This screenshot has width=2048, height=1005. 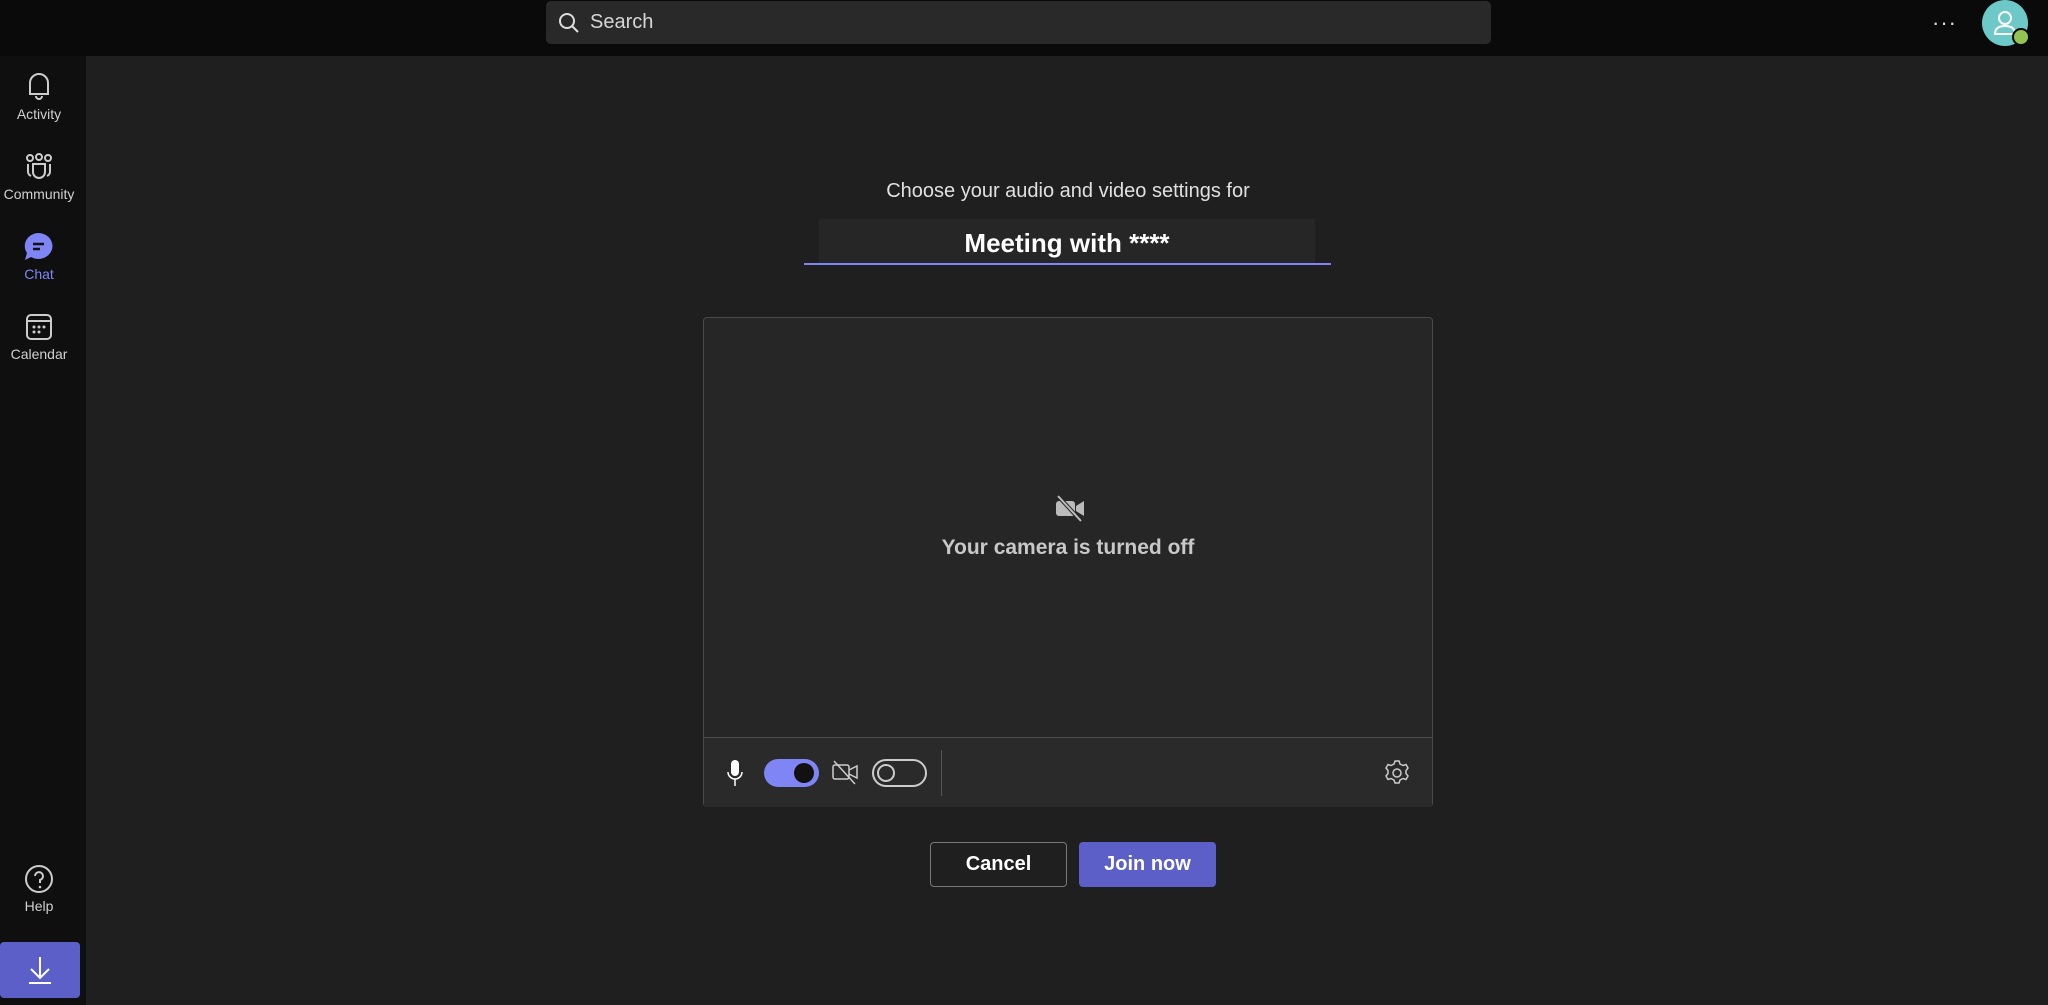 I want to click on join-now-button: Join now, so click(x=1147, y=864).